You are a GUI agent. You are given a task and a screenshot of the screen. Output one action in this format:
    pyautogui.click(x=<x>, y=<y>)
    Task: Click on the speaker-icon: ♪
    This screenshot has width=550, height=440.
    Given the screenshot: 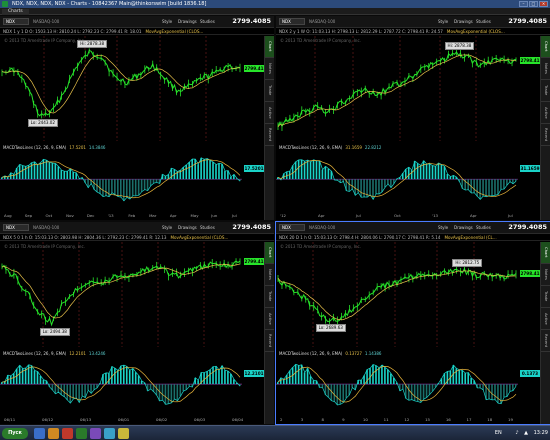 What is the action you would take?
    pyautogui.click(x=516, y=433)
    